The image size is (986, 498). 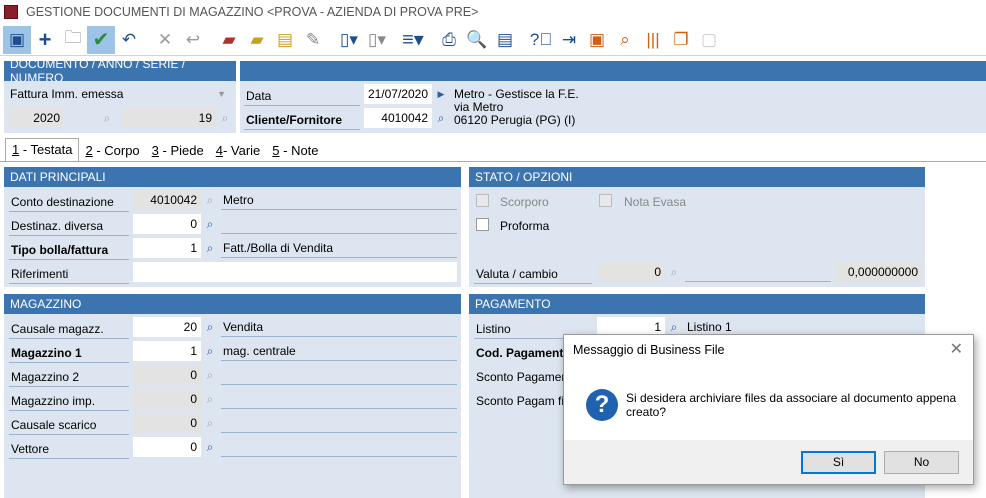 What do you see at coordinates (60, 250) in the screenshot?
I see `tipo-label: Tipo bolla/fattura` at bounding box center [60, 250].